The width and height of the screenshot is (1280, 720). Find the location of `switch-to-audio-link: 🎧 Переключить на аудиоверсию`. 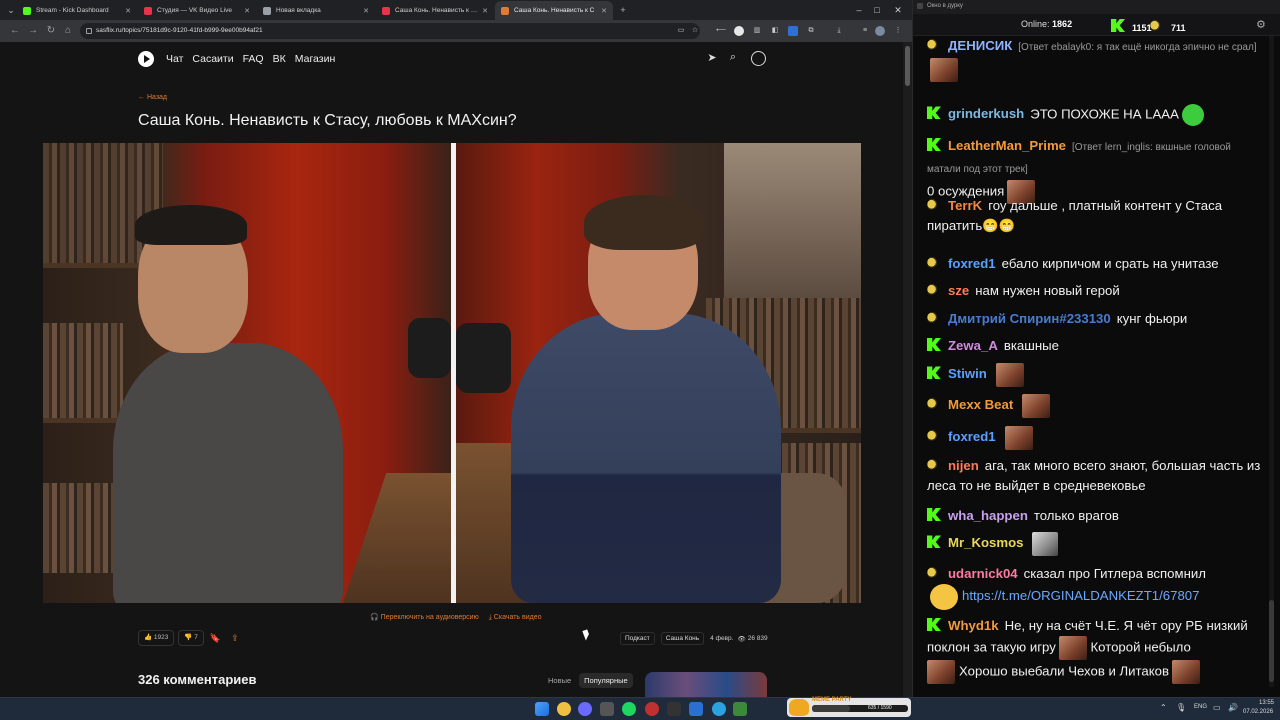

switch-to-audio-link: 🎧 Переключить на аудиоверсию is located at coordinates (424, 617).